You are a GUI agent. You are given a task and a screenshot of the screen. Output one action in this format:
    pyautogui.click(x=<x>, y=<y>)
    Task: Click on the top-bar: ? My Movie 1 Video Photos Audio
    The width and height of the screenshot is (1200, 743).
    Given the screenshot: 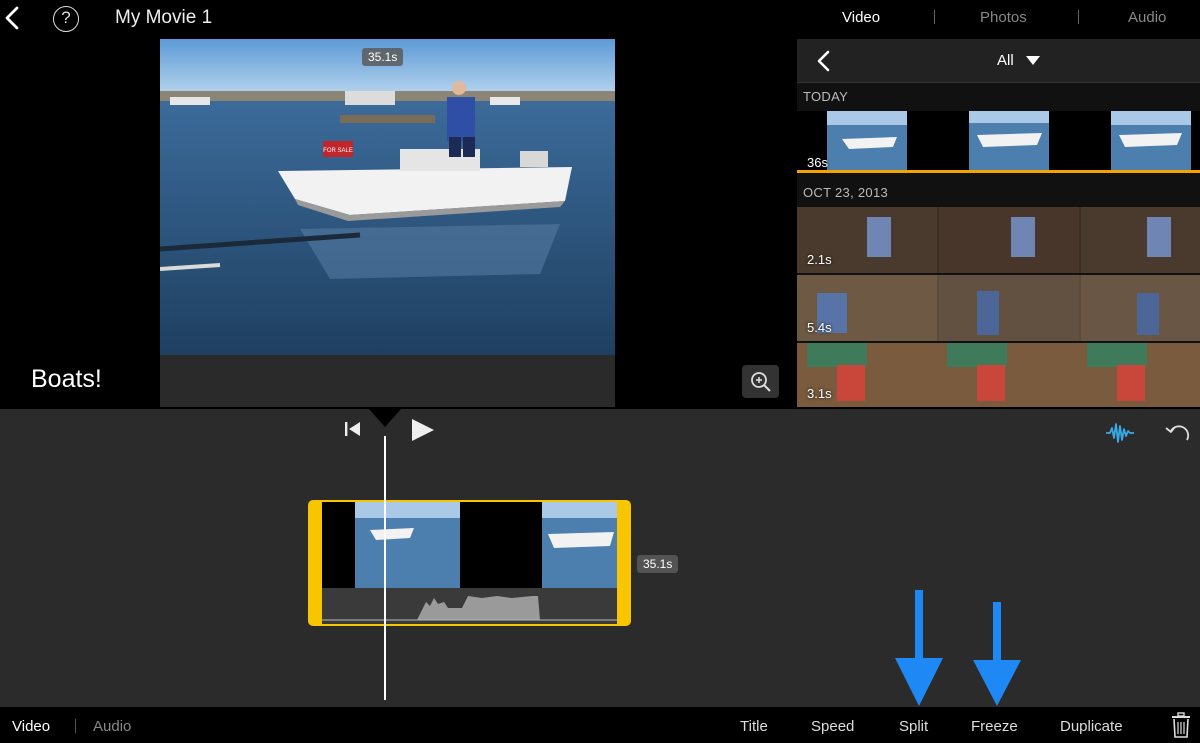 What is the action you would take?
    pyautogui.click(x=600, y=19)
    